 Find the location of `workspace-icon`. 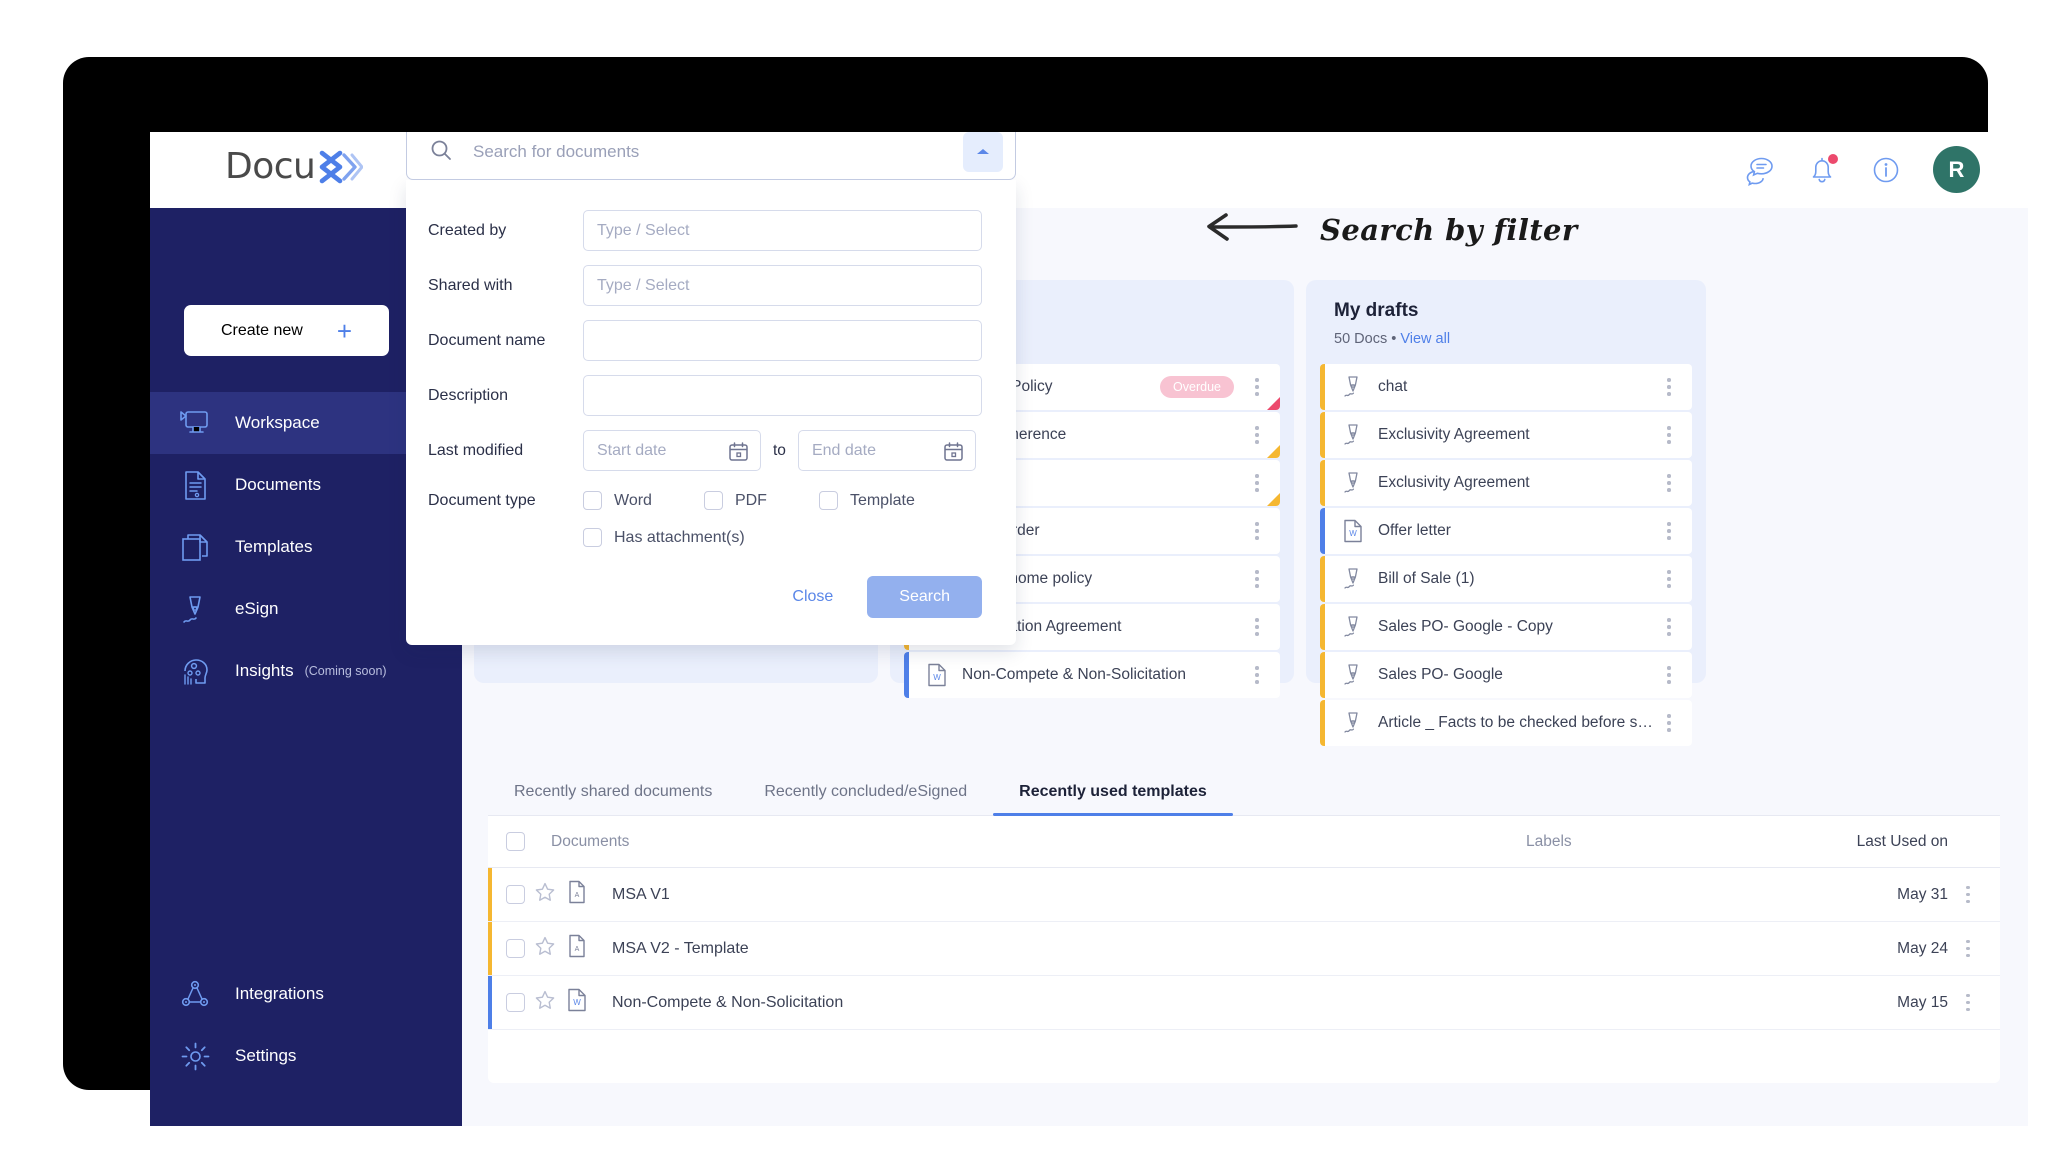

workspace-icon is located at coordinates (195, 423).